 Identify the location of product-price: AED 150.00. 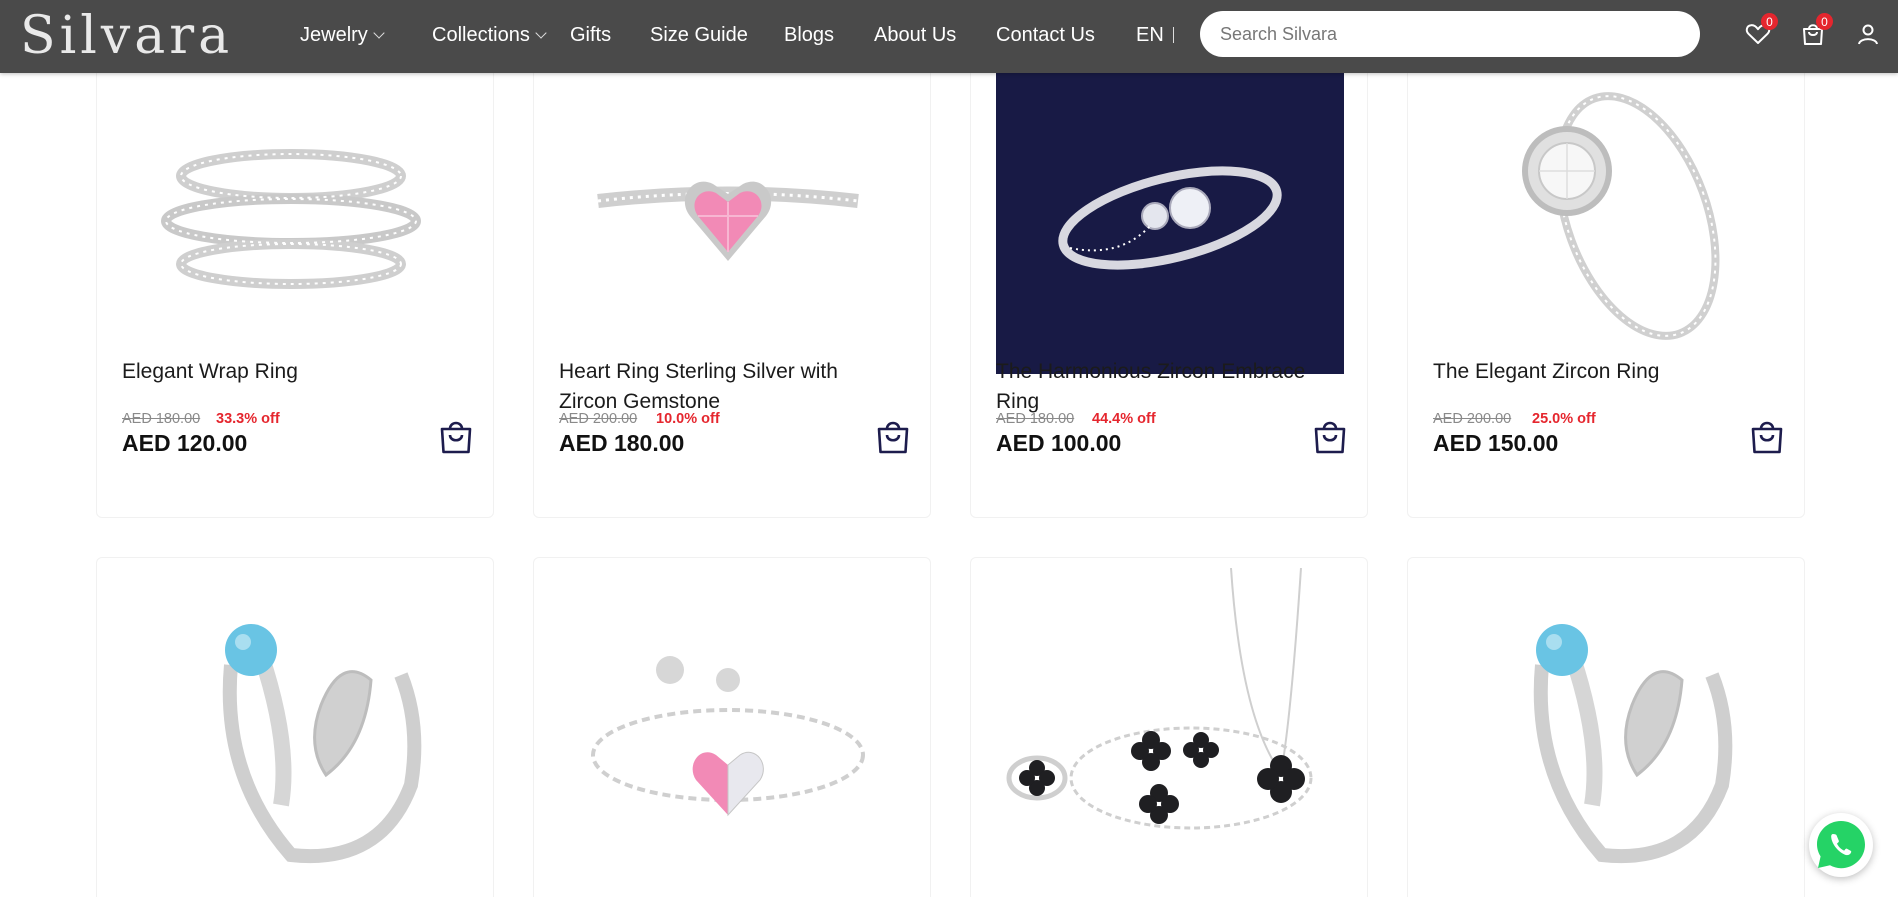
(1496, 443).